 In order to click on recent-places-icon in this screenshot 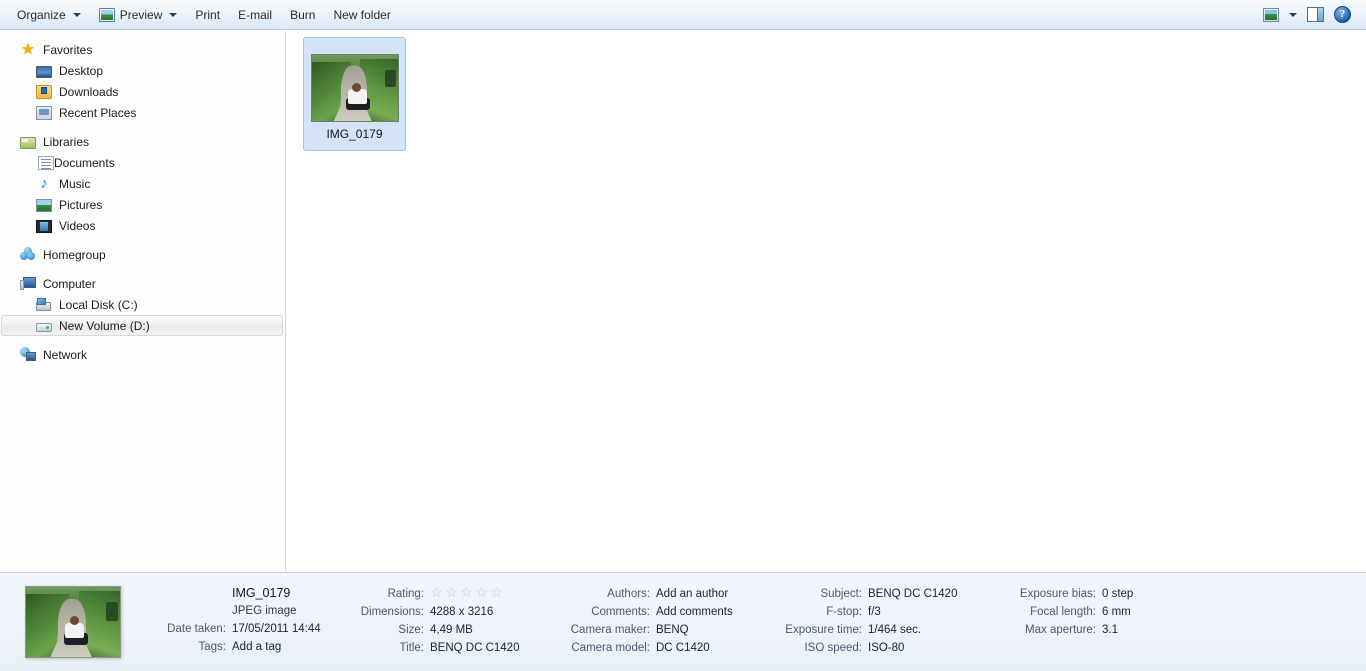, I will do `click(44, 113)`.